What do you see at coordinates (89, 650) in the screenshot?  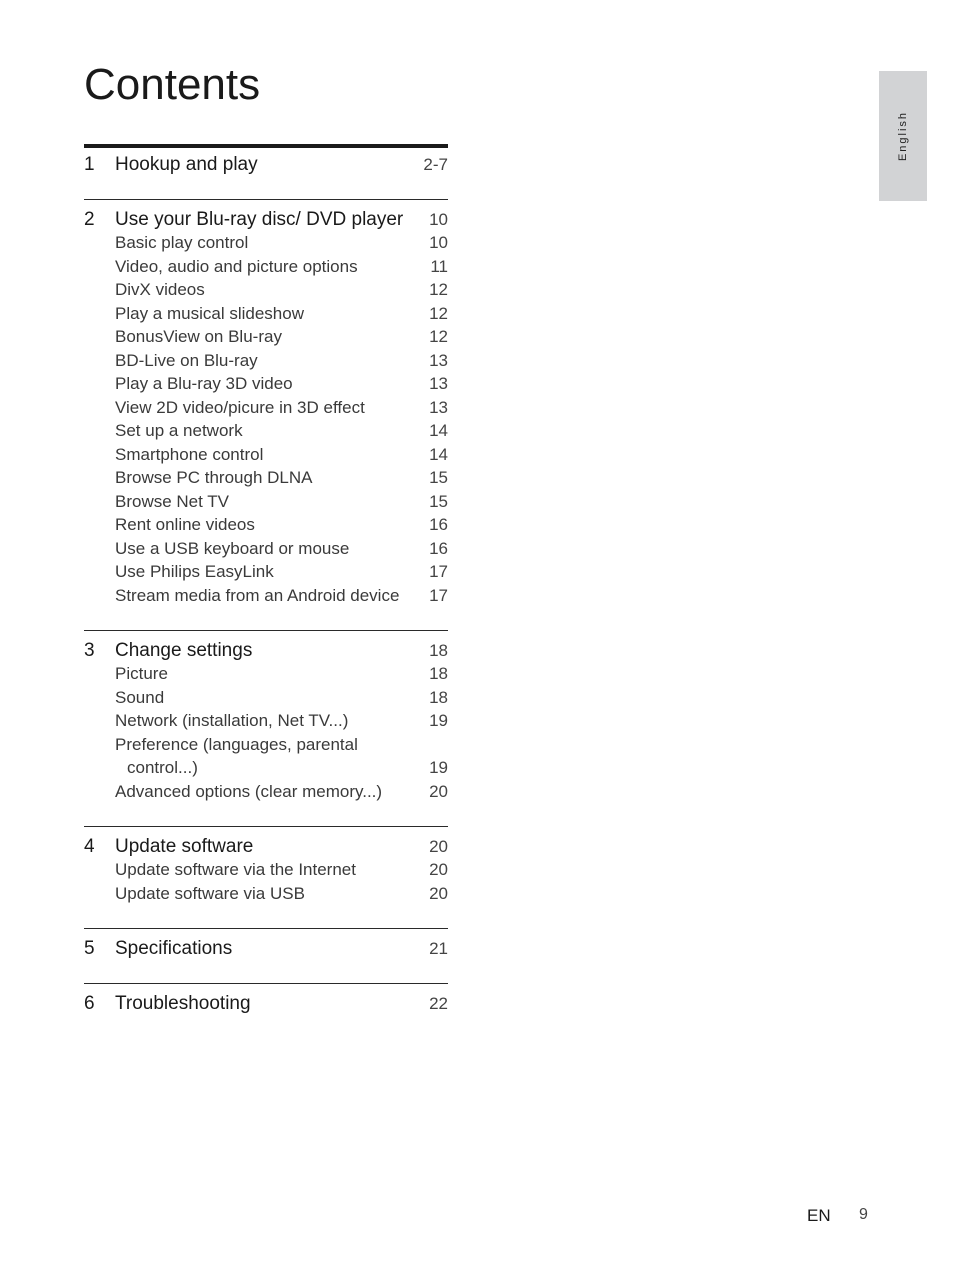 I see `chapter-number: 3` at bounding box center [89, 650].